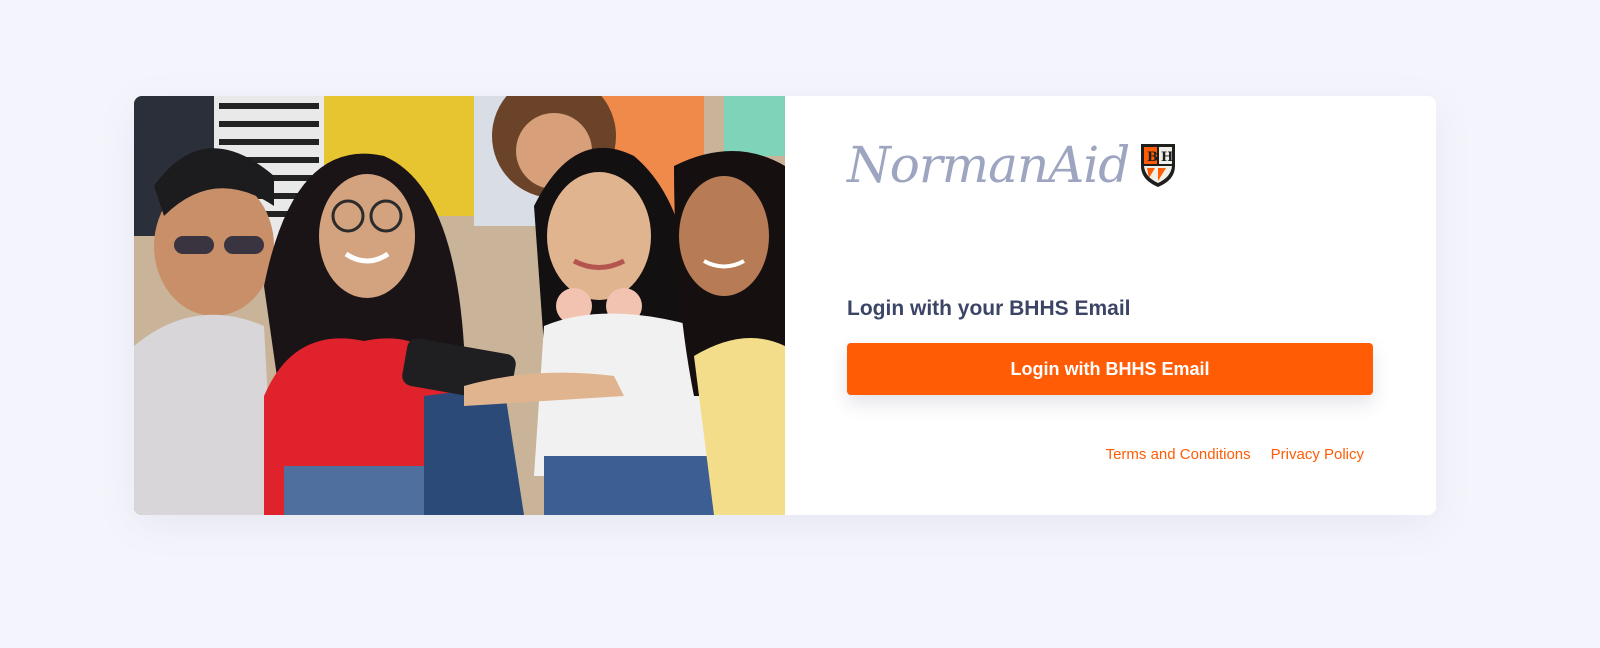 The image size is (1600, 648). What do you see at coordinates (1178, 454) in the screenshot?
I see `terms-link: Terms and Conditions` at bounding box center [1178, 454].